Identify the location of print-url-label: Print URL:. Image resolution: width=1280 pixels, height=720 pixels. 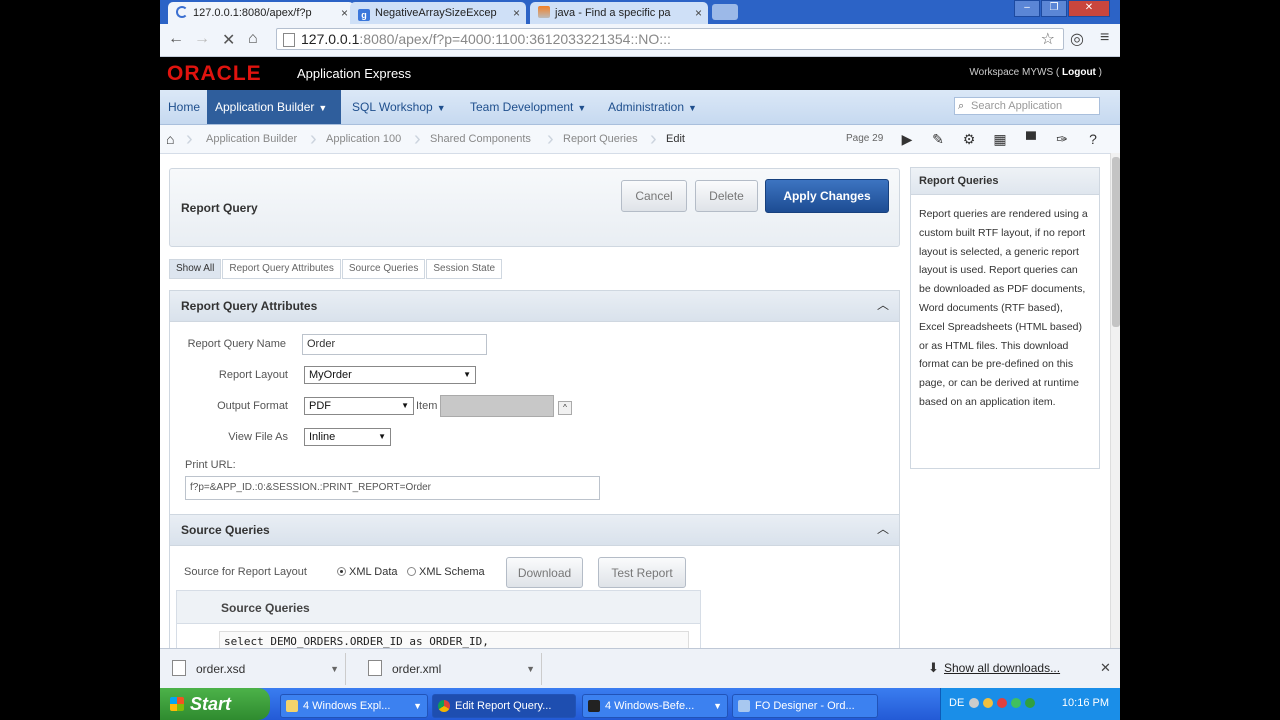
(210, 465).